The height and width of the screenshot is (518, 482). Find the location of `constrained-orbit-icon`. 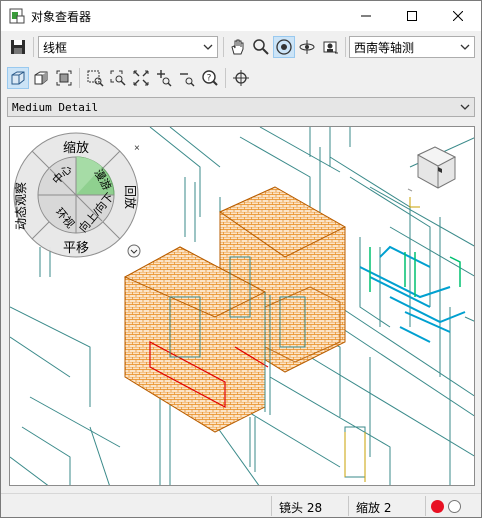

constrained-orbit-icon is located at coordinates (307, 47).